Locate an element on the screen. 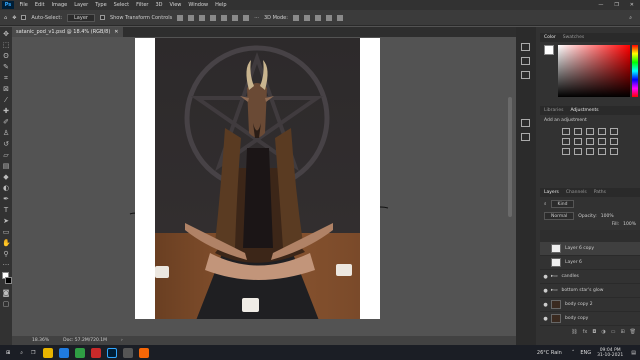 The width and height of the screenshot is (640, 360). tab-layers: Layers is located at coordinates (551, 192).